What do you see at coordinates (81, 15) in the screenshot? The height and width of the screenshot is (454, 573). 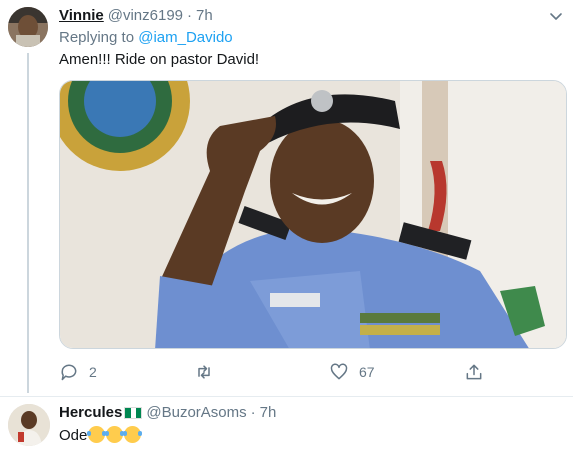 I see `display-name: Vinnie` at bounding box center [81, 15].